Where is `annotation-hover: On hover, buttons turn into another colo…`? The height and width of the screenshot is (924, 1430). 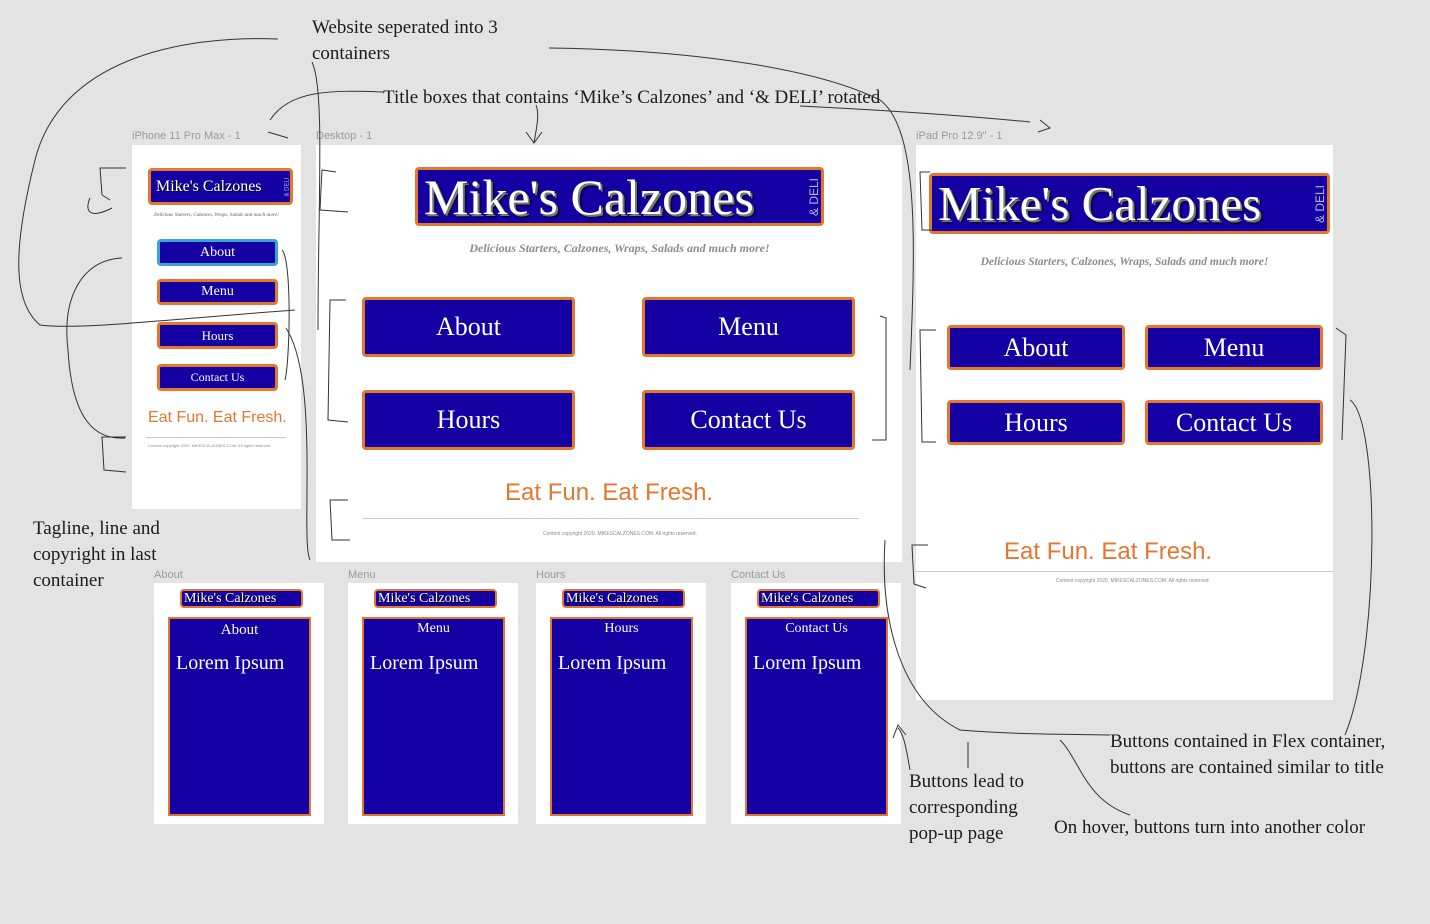
annotation-hover: On hover, buttons turn into another colo… is located at coordinates (1210, 827).